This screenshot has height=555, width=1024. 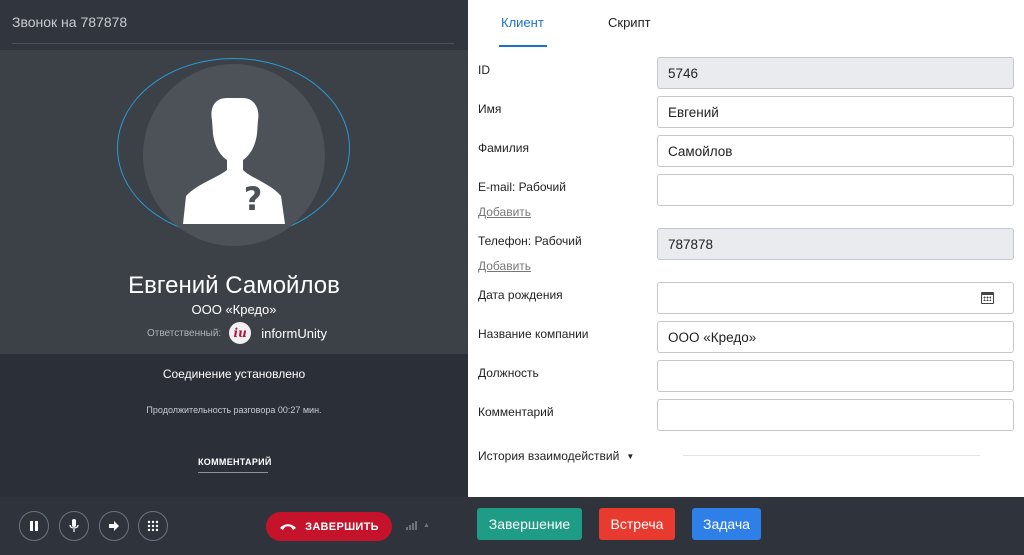 I want to click on finish-button: Завершение, so click(x=529, y=524).